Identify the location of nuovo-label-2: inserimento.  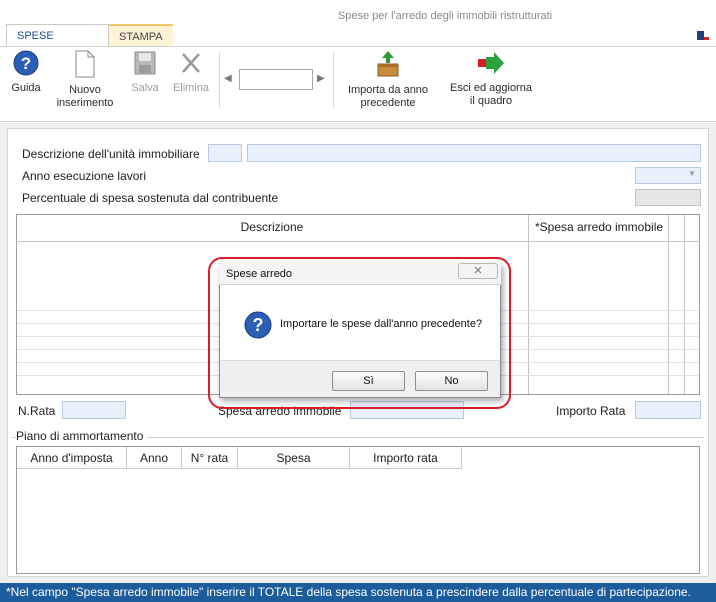
(85, 103).